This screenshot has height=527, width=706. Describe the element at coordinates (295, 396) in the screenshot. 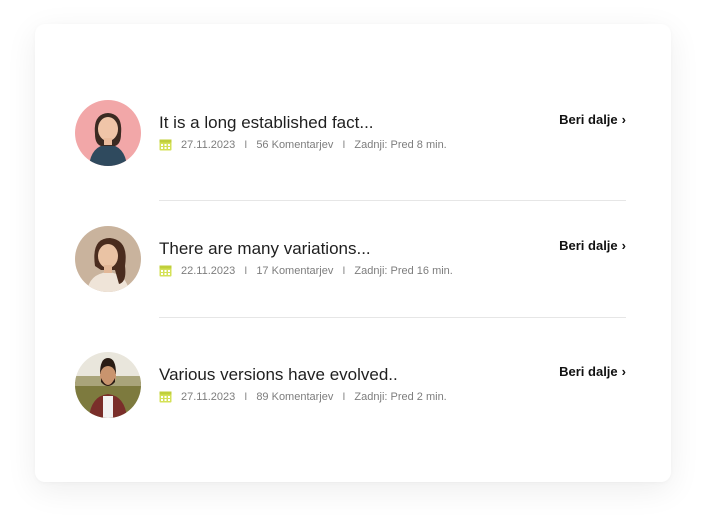

I see `post-comments: 89 Komentarjev` at that location.